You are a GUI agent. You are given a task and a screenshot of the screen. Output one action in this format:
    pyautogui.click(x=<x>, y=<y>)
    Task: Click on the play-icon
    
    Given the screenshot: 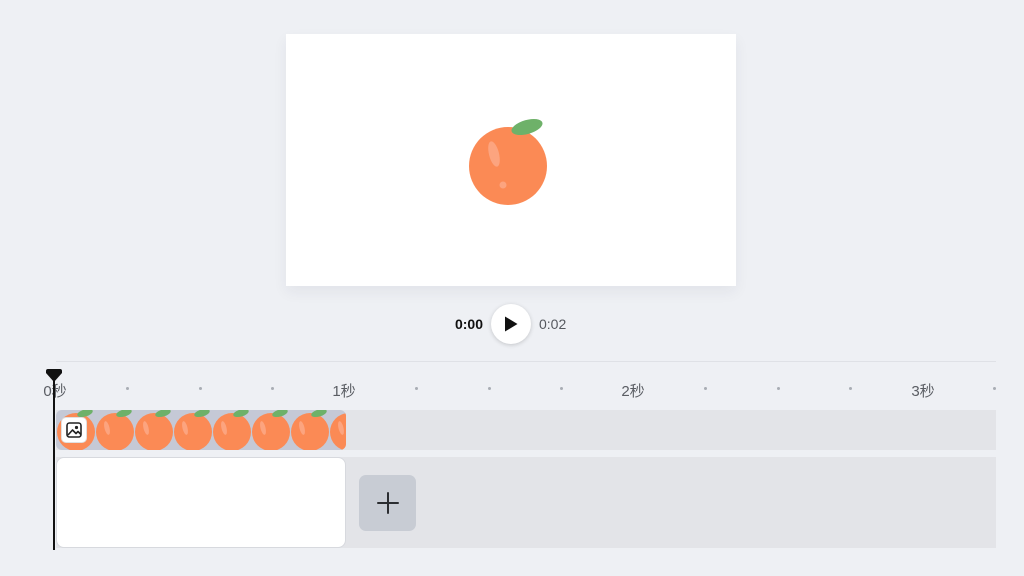 What is the action you would take?
    pyautogui.click(x=511, y=324)
    